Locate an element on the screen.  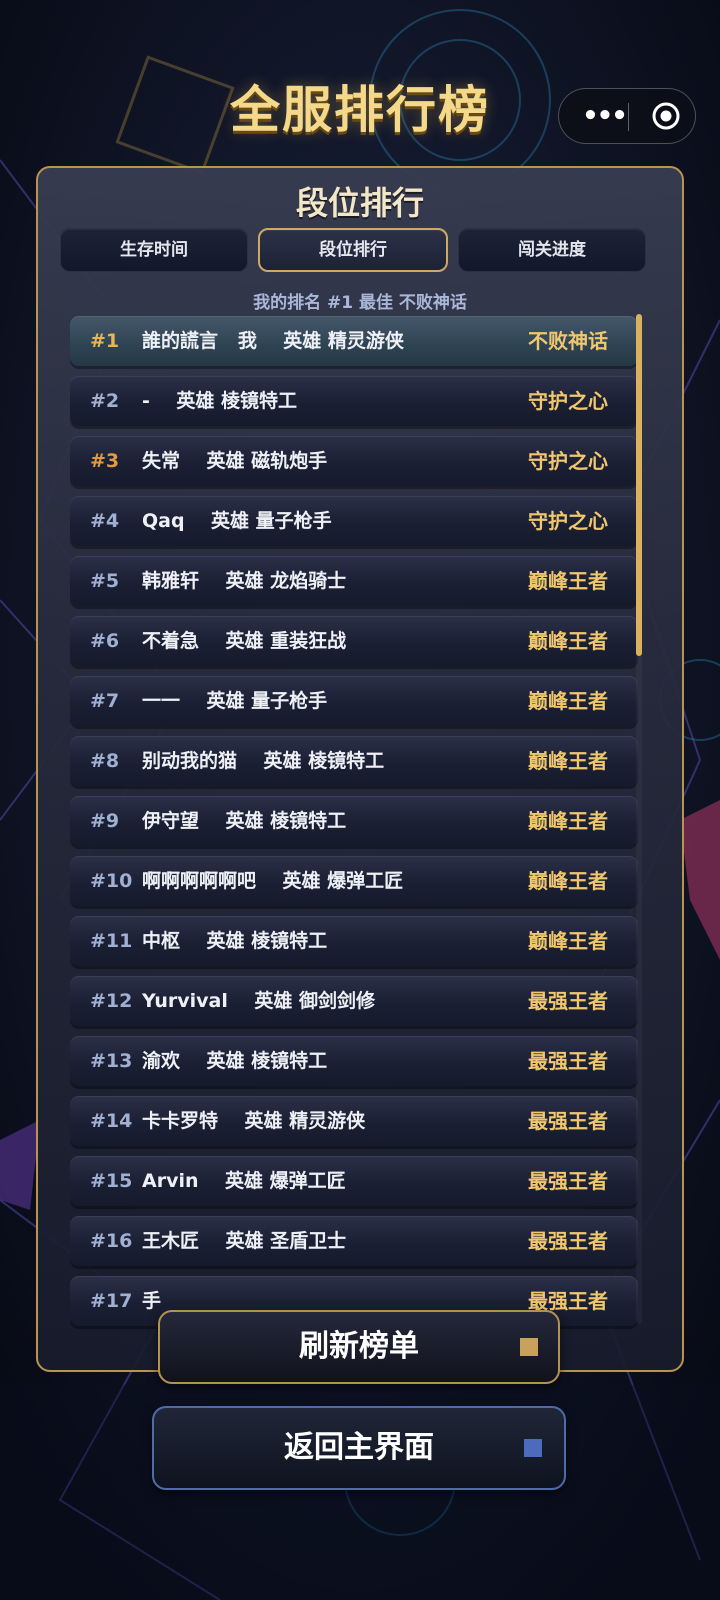
row-player-hero: Qaq 英雄 量子枪手 is located at coordinates (237, 521).